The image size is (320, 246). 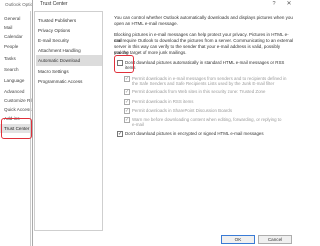 I want to click on sharepoint-checkbox: ✓, so click(x=127, y=111).